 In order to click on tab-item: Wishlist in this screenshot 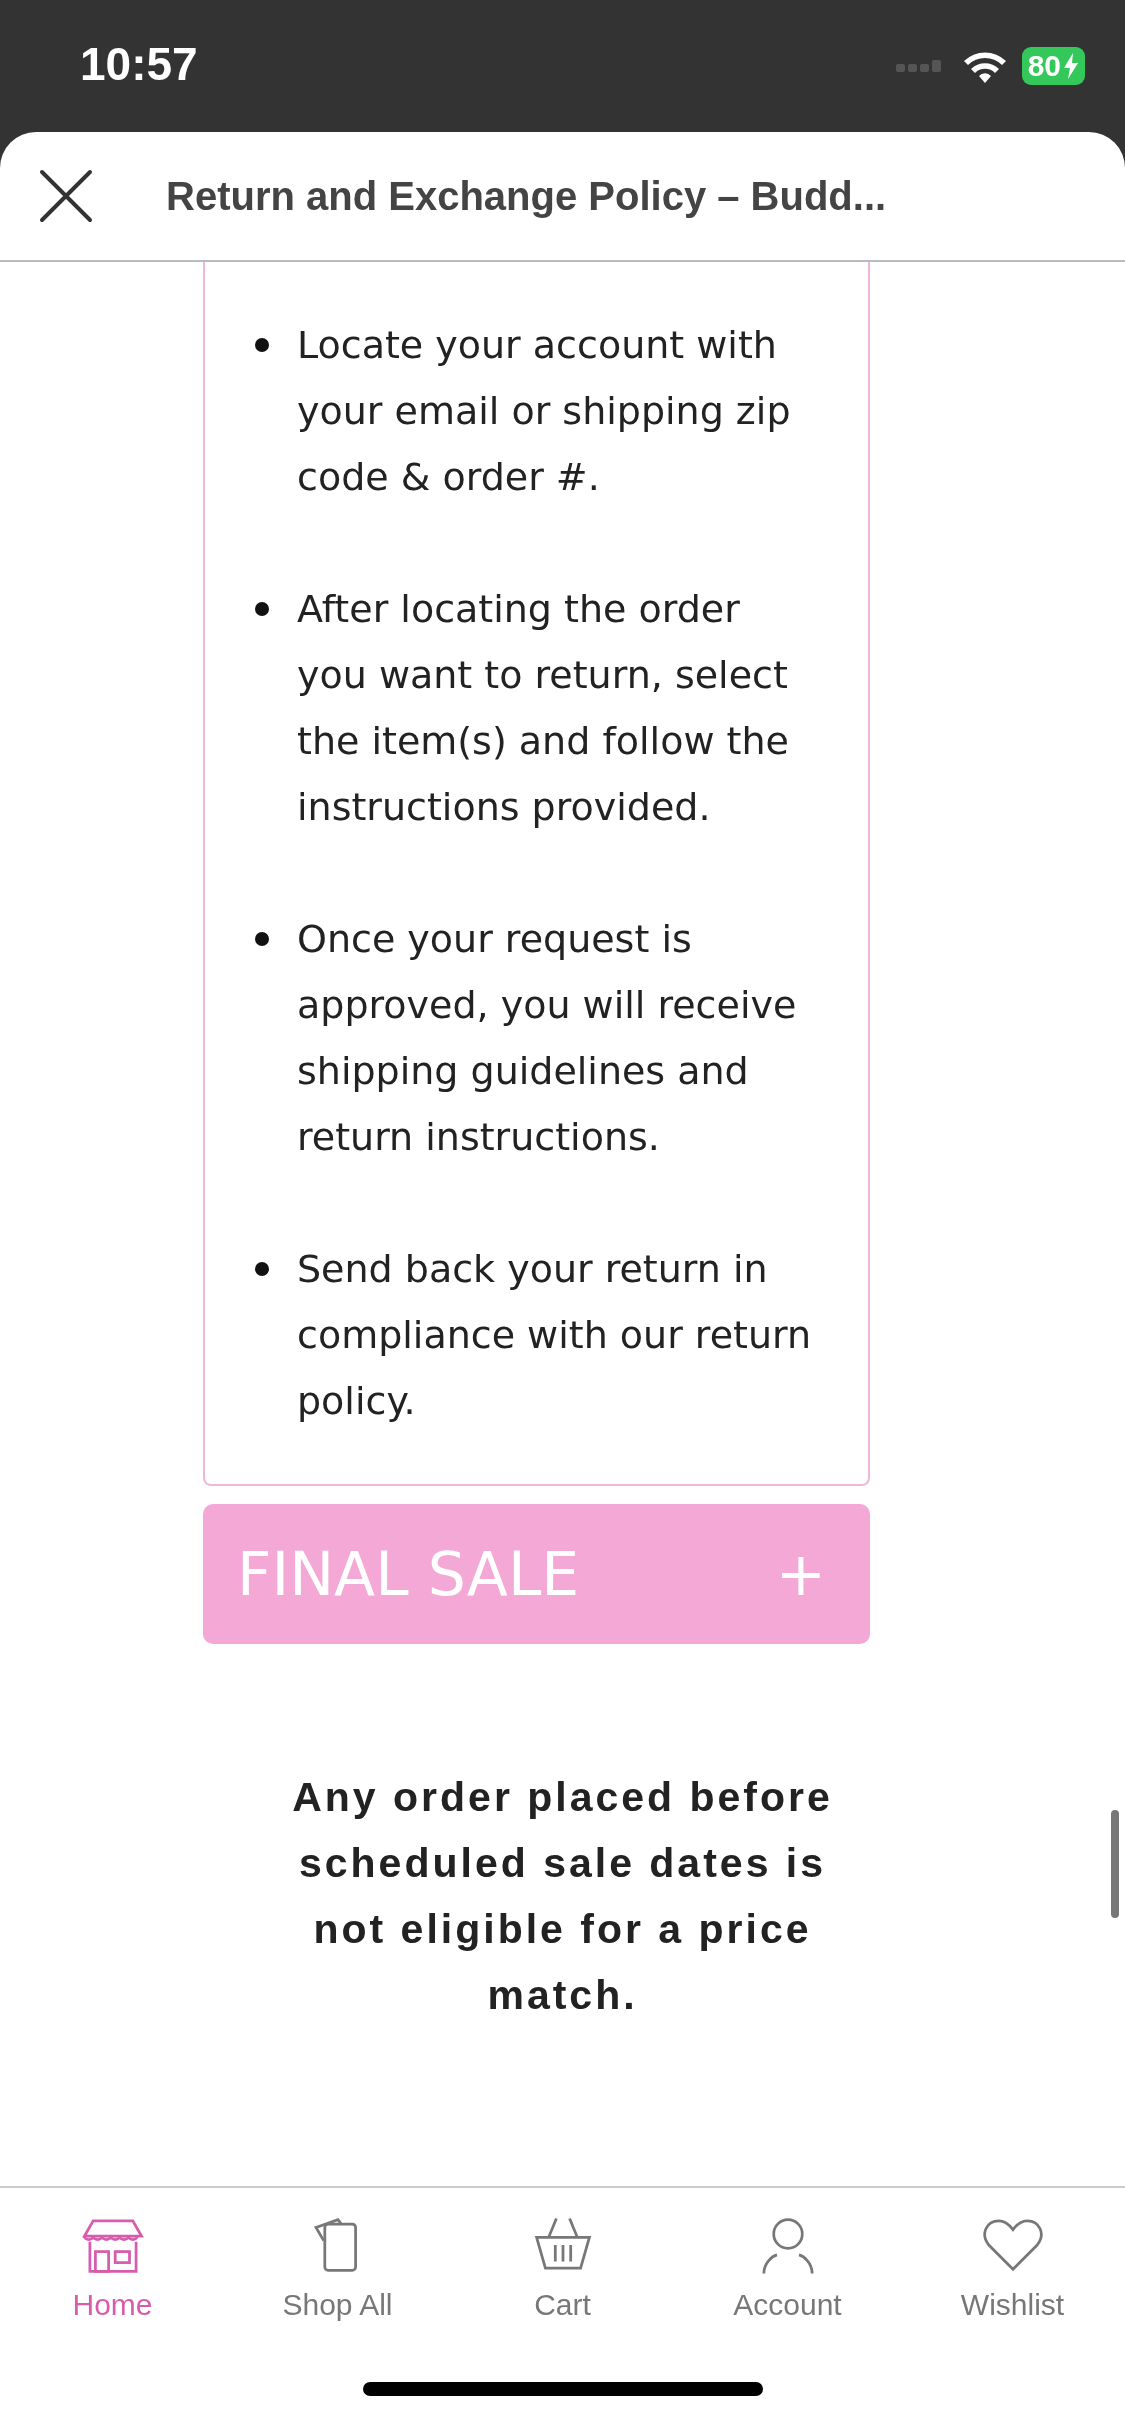, I will do `click(1012, 2268)`.